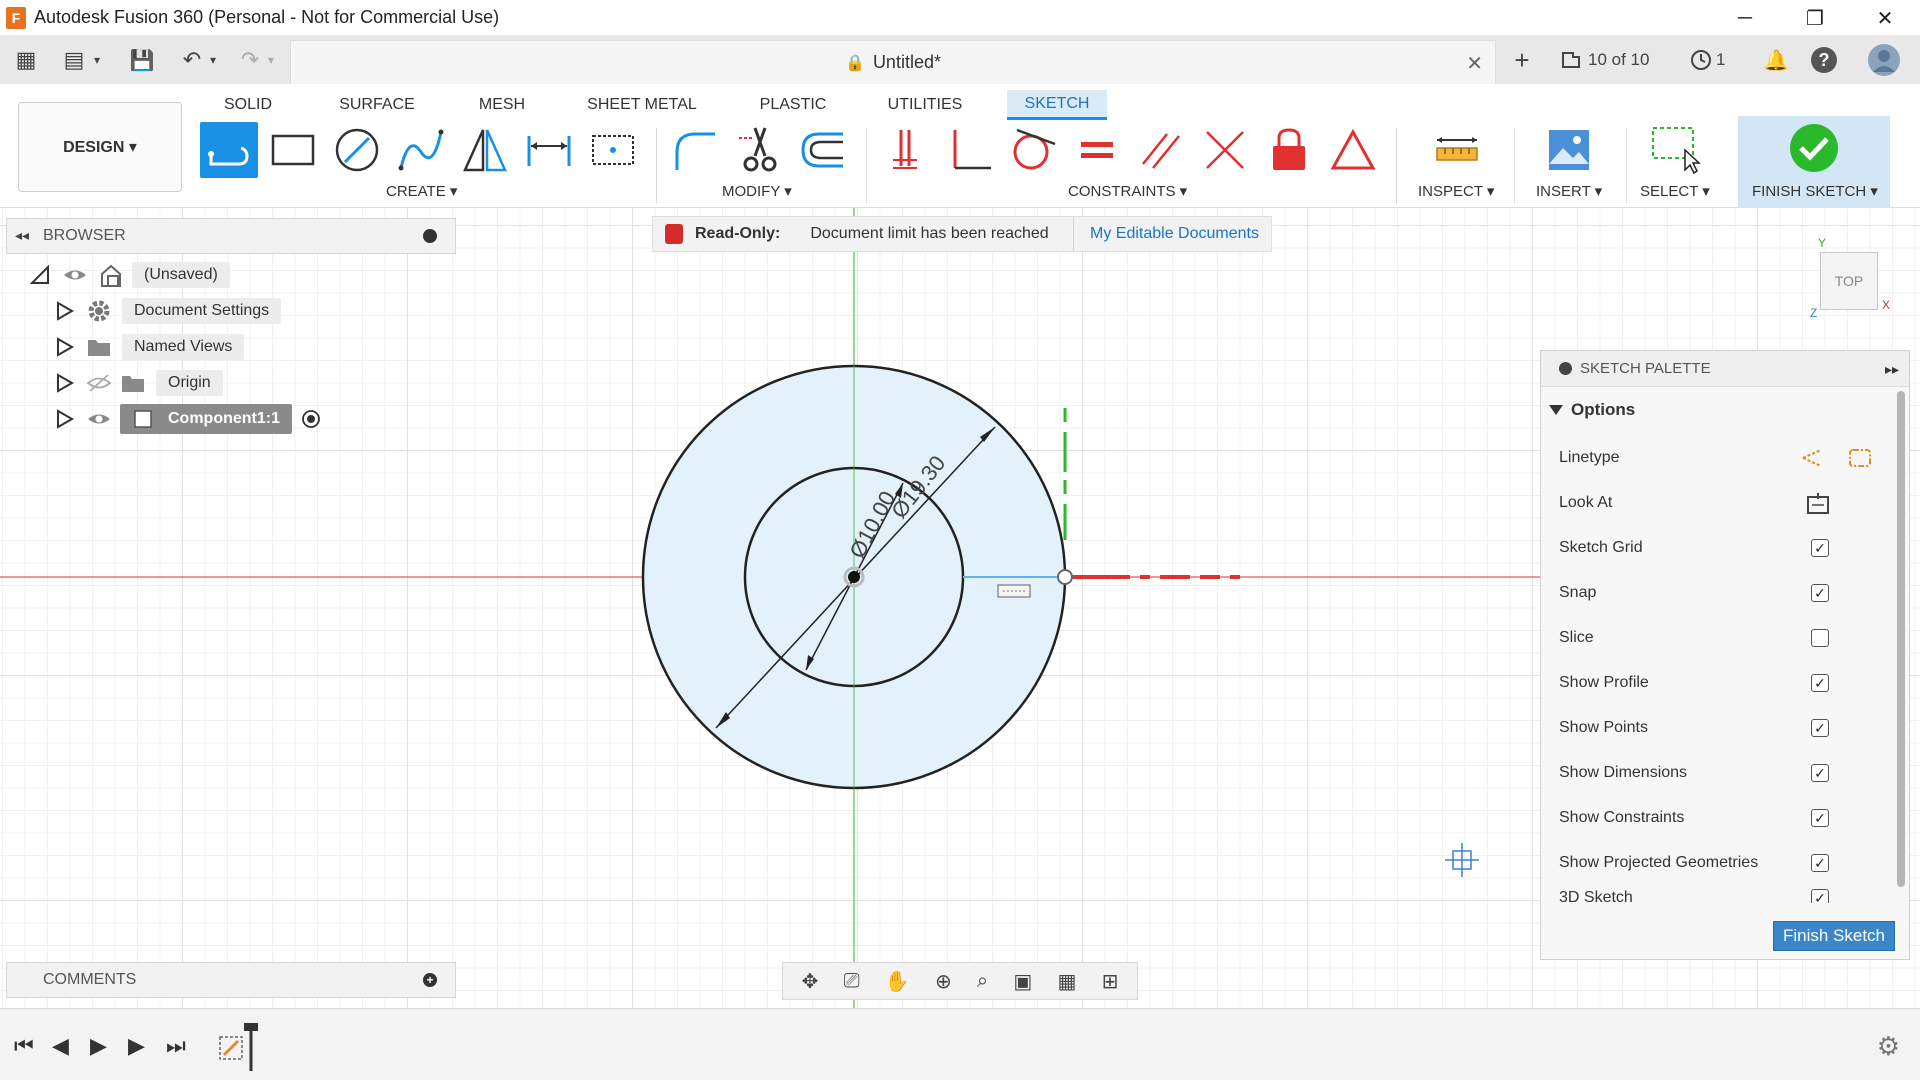 The image size is (1920, 1080). What do you see at coordinates (823, 150) in the screenshot?
I see `offset-tool` at bounding box center [823, 150].